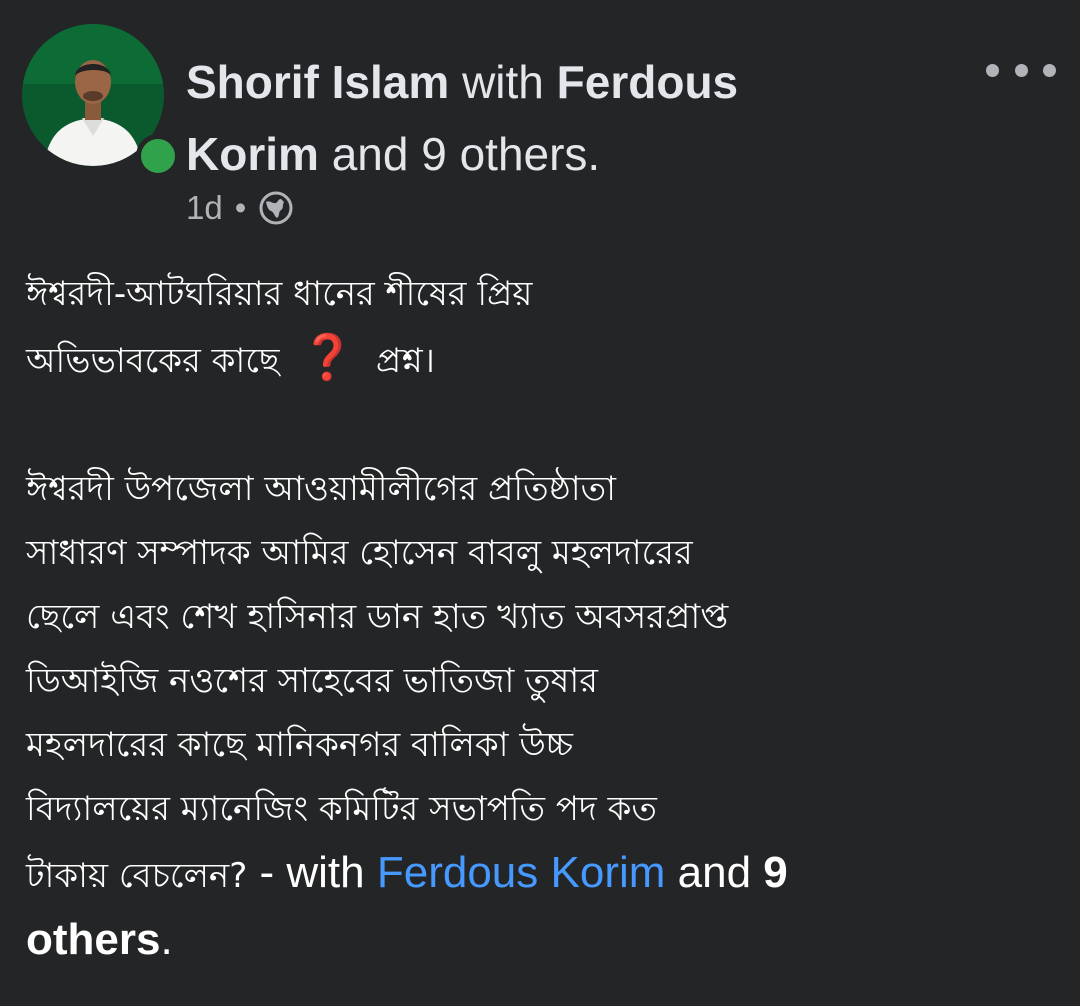 The image size is (1080, 1006). What do you see at coordinates (510, 154) in the screenshot?
I see `others-count: 9 others.` at bounding box center [510, 154].